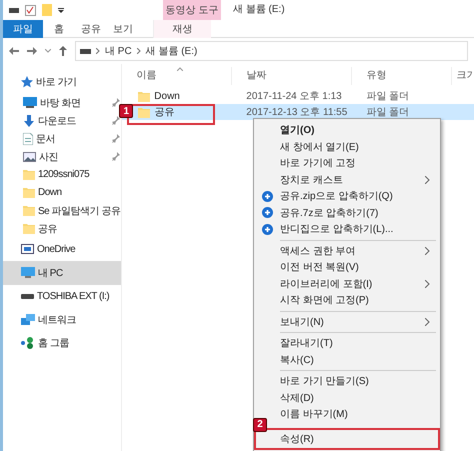  What do you see at coordinates (167, 96) in the screenshot?
I see `file-name: Down` at bounding box center [167, 96].